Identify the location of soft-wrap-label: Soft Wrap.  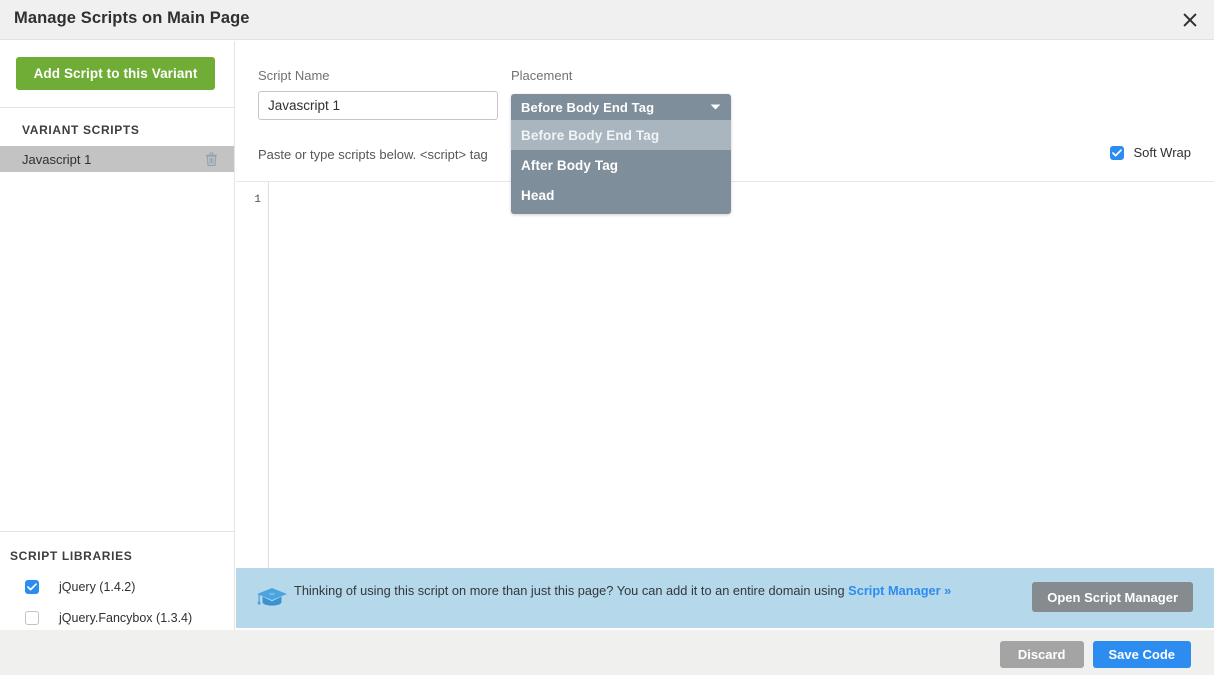
(1162, 152).